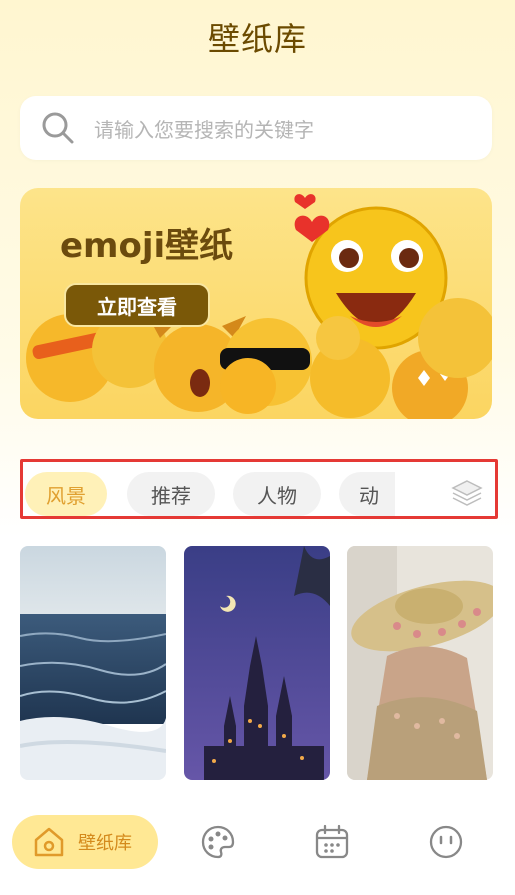 Image resolution: width=515 pixels, height=895 pixels. I want to click on bottom-nav: 壁纸库, so click(257, 847).